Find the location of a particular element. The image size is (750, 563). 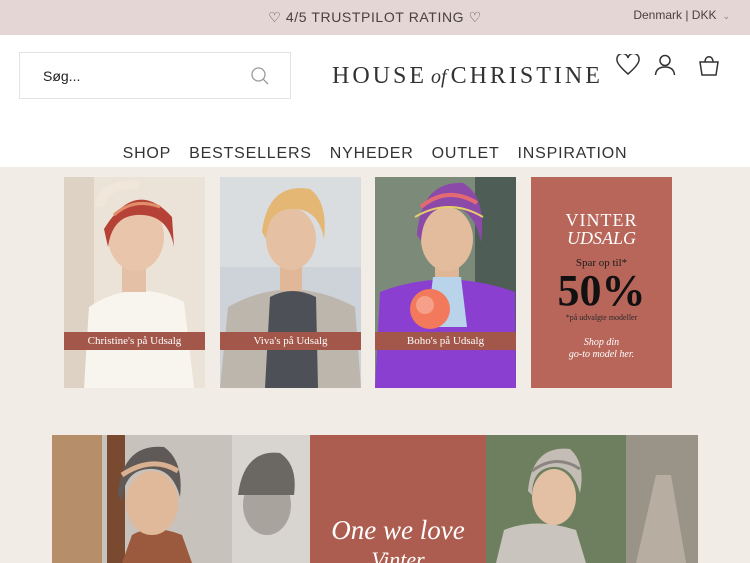

site-logo: HOUSE of CHRISTINE is located at coordinates (467, 76).